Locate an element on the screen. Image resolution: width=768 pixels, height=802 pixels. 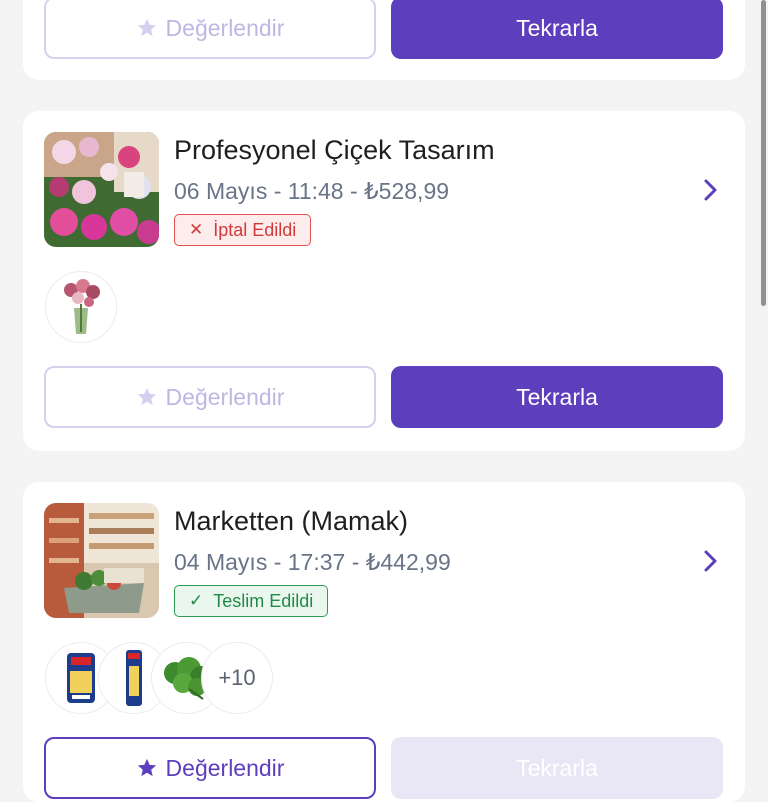
more-items-label: +10 is located at coordinates (237, 677).